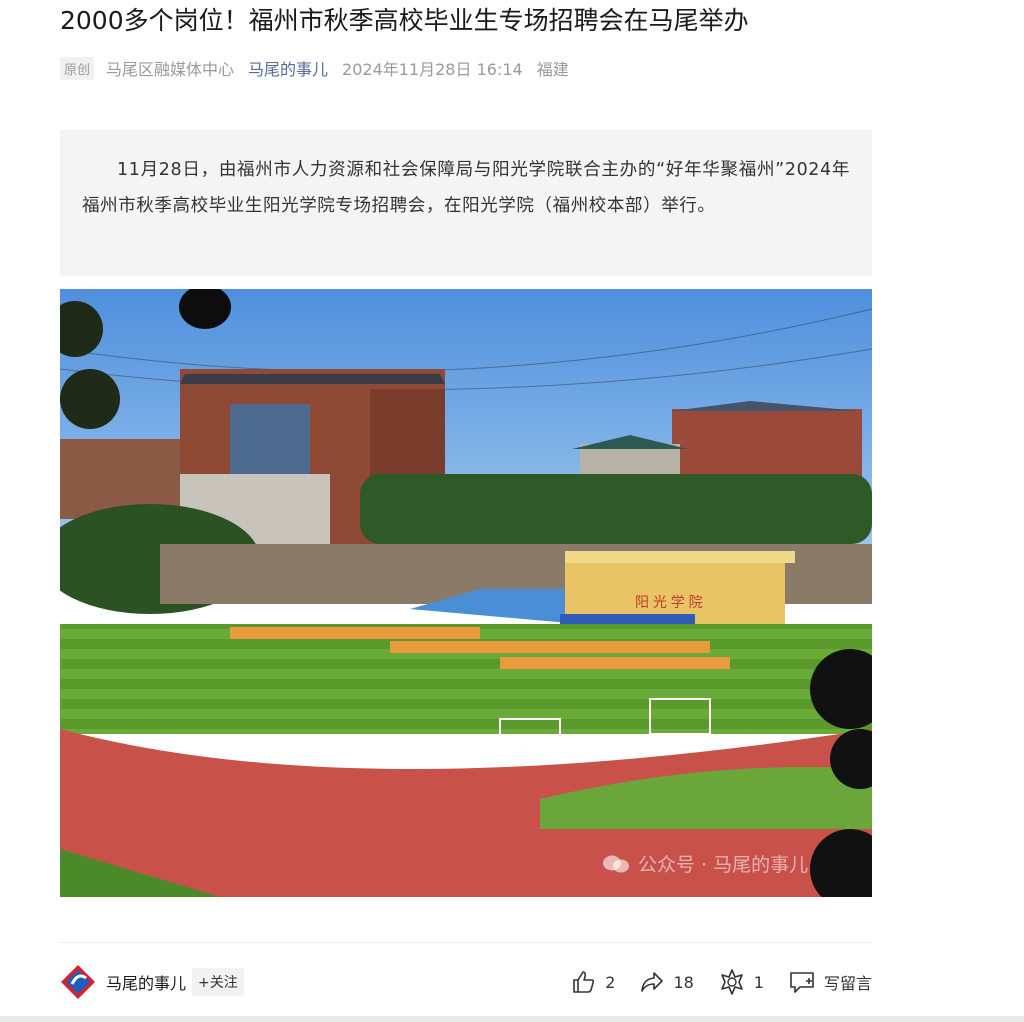  What do you see at coordinates (709, 982) in the screenshot?
I see `action-bar: 2 18 1 写留言` at bounding box center [709, 982].